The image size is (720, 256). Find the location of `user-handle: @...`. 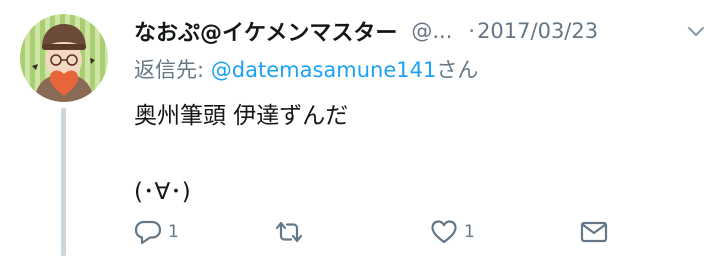

user-handle: @... is located at coordinates (431, 31).